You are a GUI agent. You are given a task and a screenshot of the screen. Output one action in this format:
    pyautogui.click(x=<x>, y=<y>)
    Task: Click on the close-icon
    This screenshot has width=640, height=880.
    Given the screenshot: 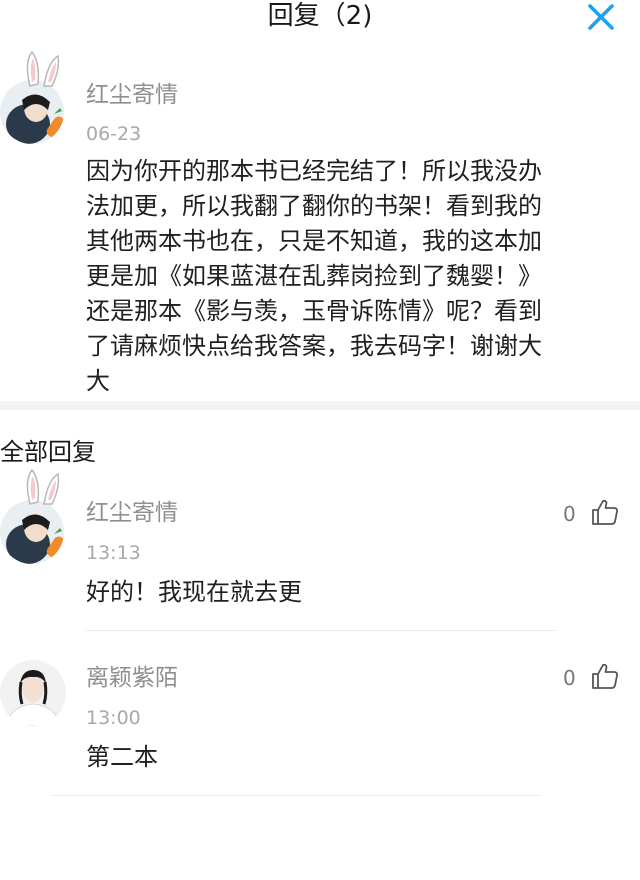 What is the action you would take?
    pyautogui.click(x=601, y=17)
    